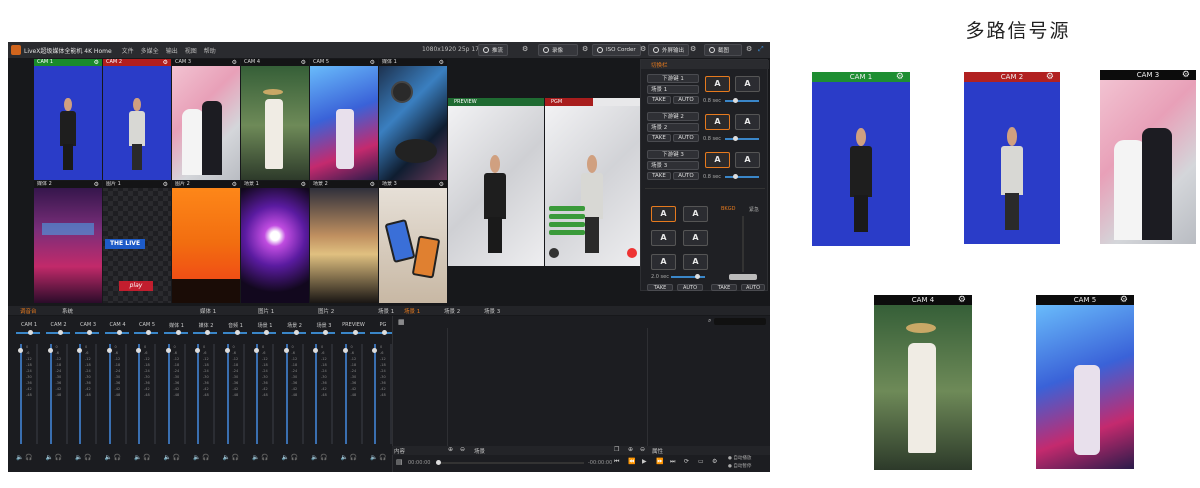  Describe the element at coordinates (724, 287) in the screenshot. I see `bkgd-take-button: TAKE` at that location.